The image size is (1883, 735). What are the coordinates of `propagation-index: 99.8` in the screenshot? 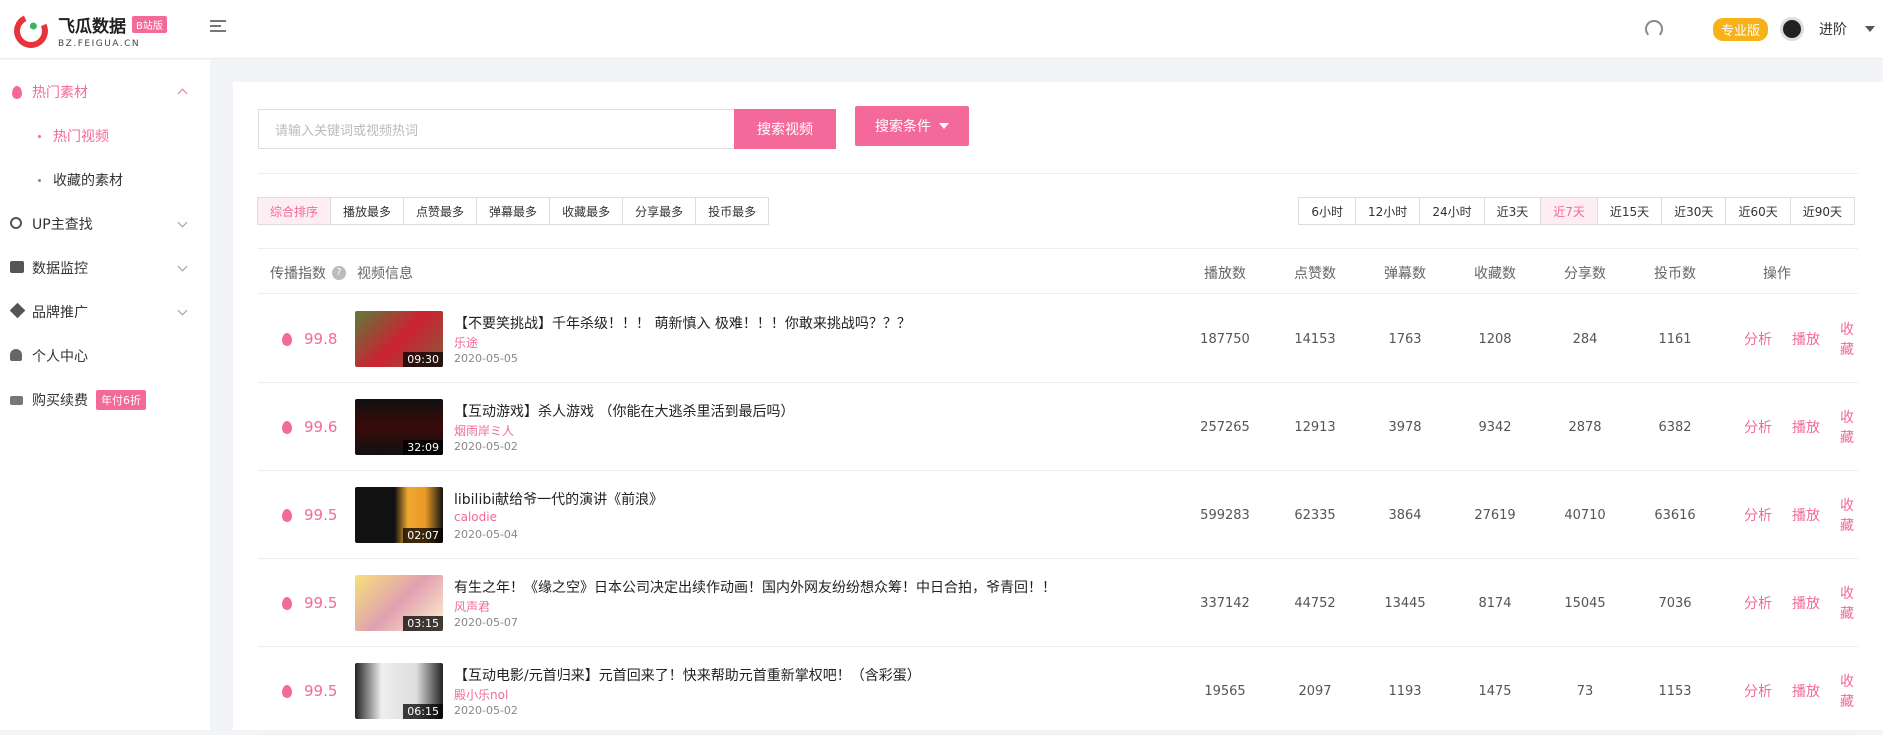 It's located at (321, 339).